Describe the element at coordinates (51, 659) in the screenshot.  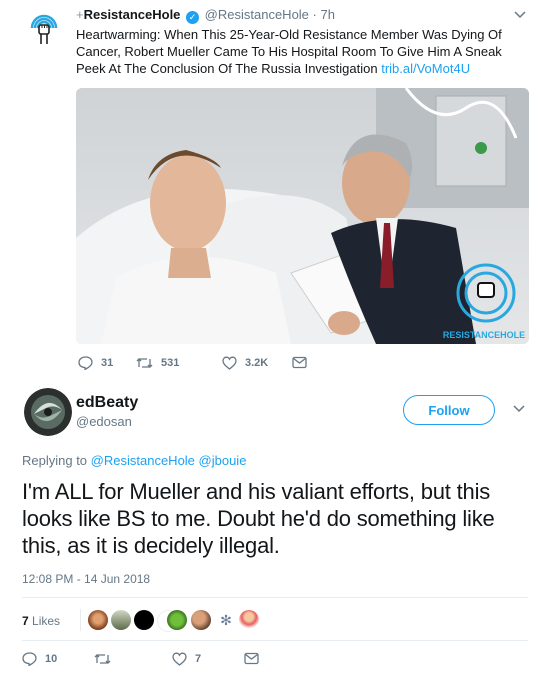
I see `reply-count: 10` at that location.